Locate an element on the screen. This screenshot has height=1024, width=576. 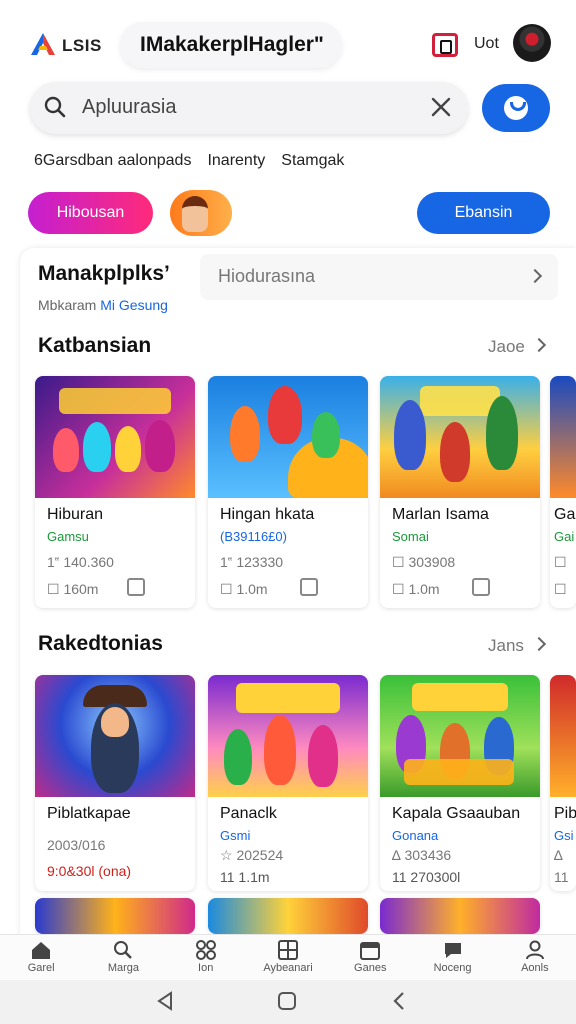
chip-3: Stamgak is located at coordinates (312, 161).